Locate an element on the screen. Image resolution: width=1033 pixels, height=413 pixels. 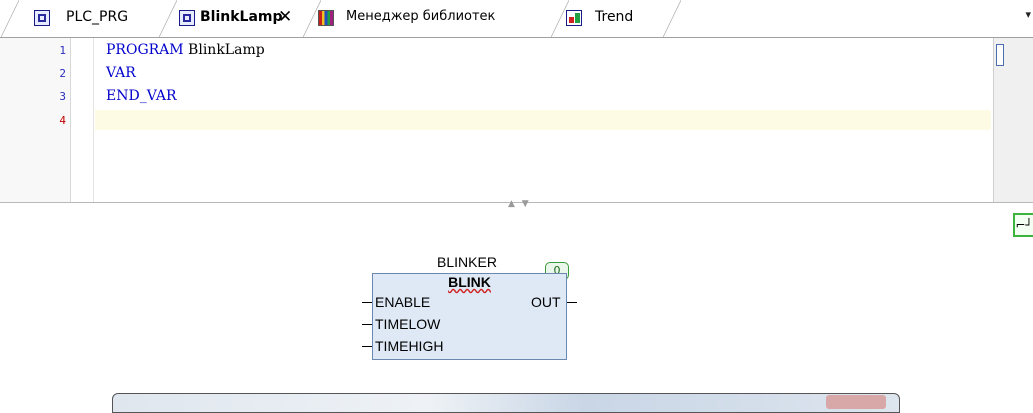
fb-type-text: BLINK is located at coordinates (469, 282).